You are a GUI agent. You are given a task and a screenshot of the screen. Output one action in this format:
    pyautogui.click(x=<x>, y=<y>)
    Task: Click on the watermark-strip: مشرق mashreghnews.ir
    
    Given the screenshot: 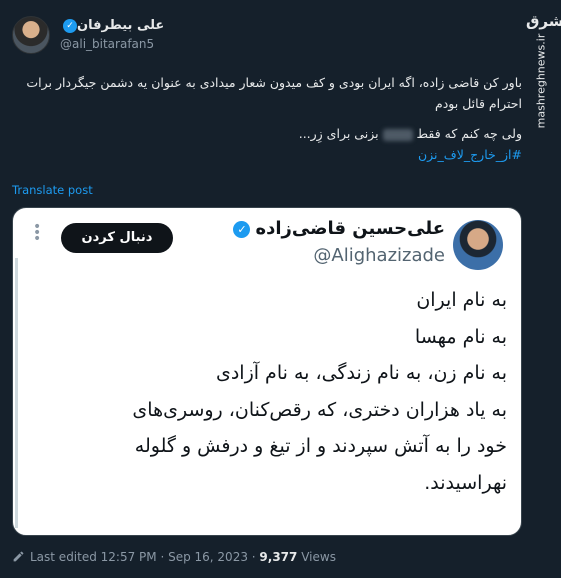 What is the action you would take?
    pyautogui.click(x=542, y=289)
    